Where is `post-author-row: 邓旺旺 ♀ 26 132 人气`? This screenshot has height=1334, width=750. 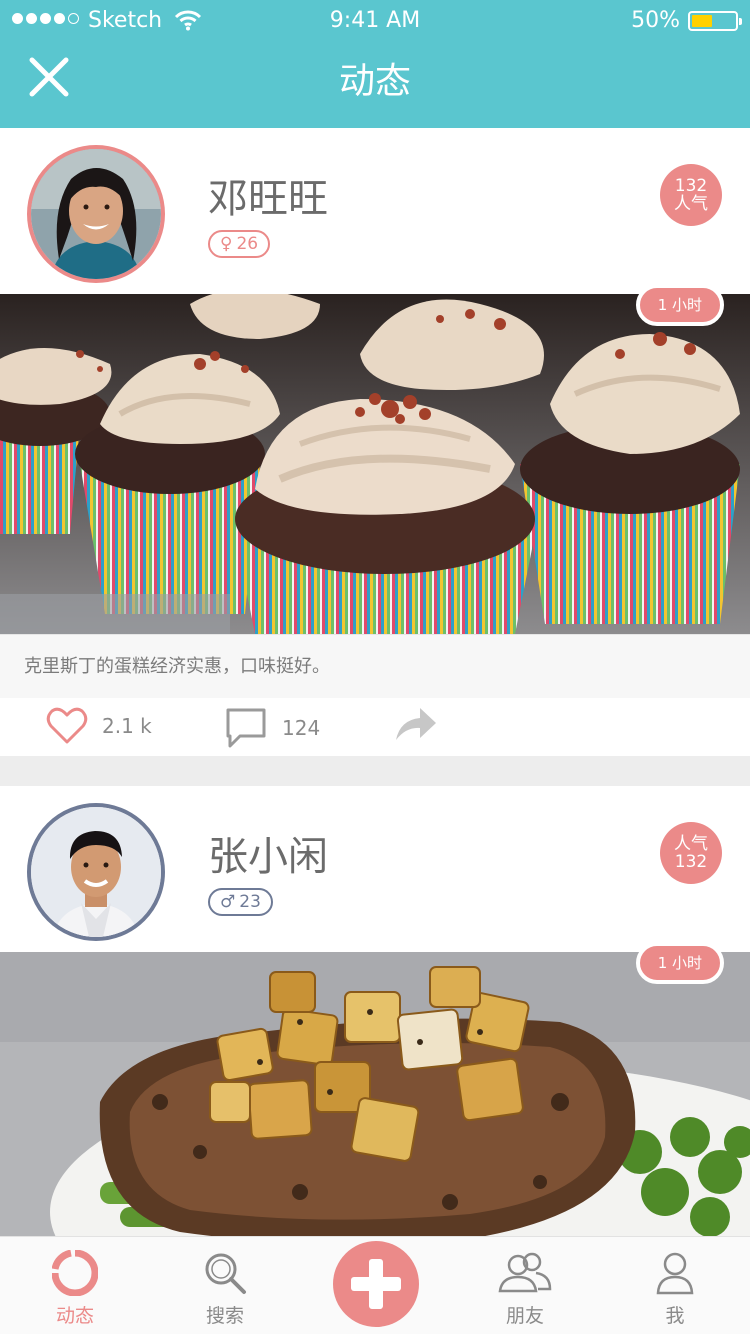
post-author-row: 邓旺旺 ♀ 26 132 人气 is located at coordinates (375, 211).